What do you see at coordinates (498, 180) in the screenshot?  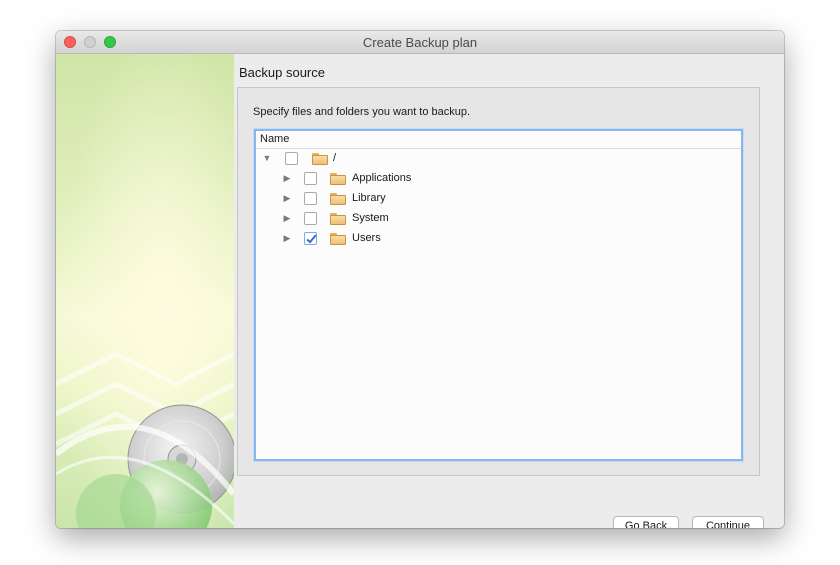 I see `tree-row-applications: ▶ Applications` at bounding box center [498, 180].